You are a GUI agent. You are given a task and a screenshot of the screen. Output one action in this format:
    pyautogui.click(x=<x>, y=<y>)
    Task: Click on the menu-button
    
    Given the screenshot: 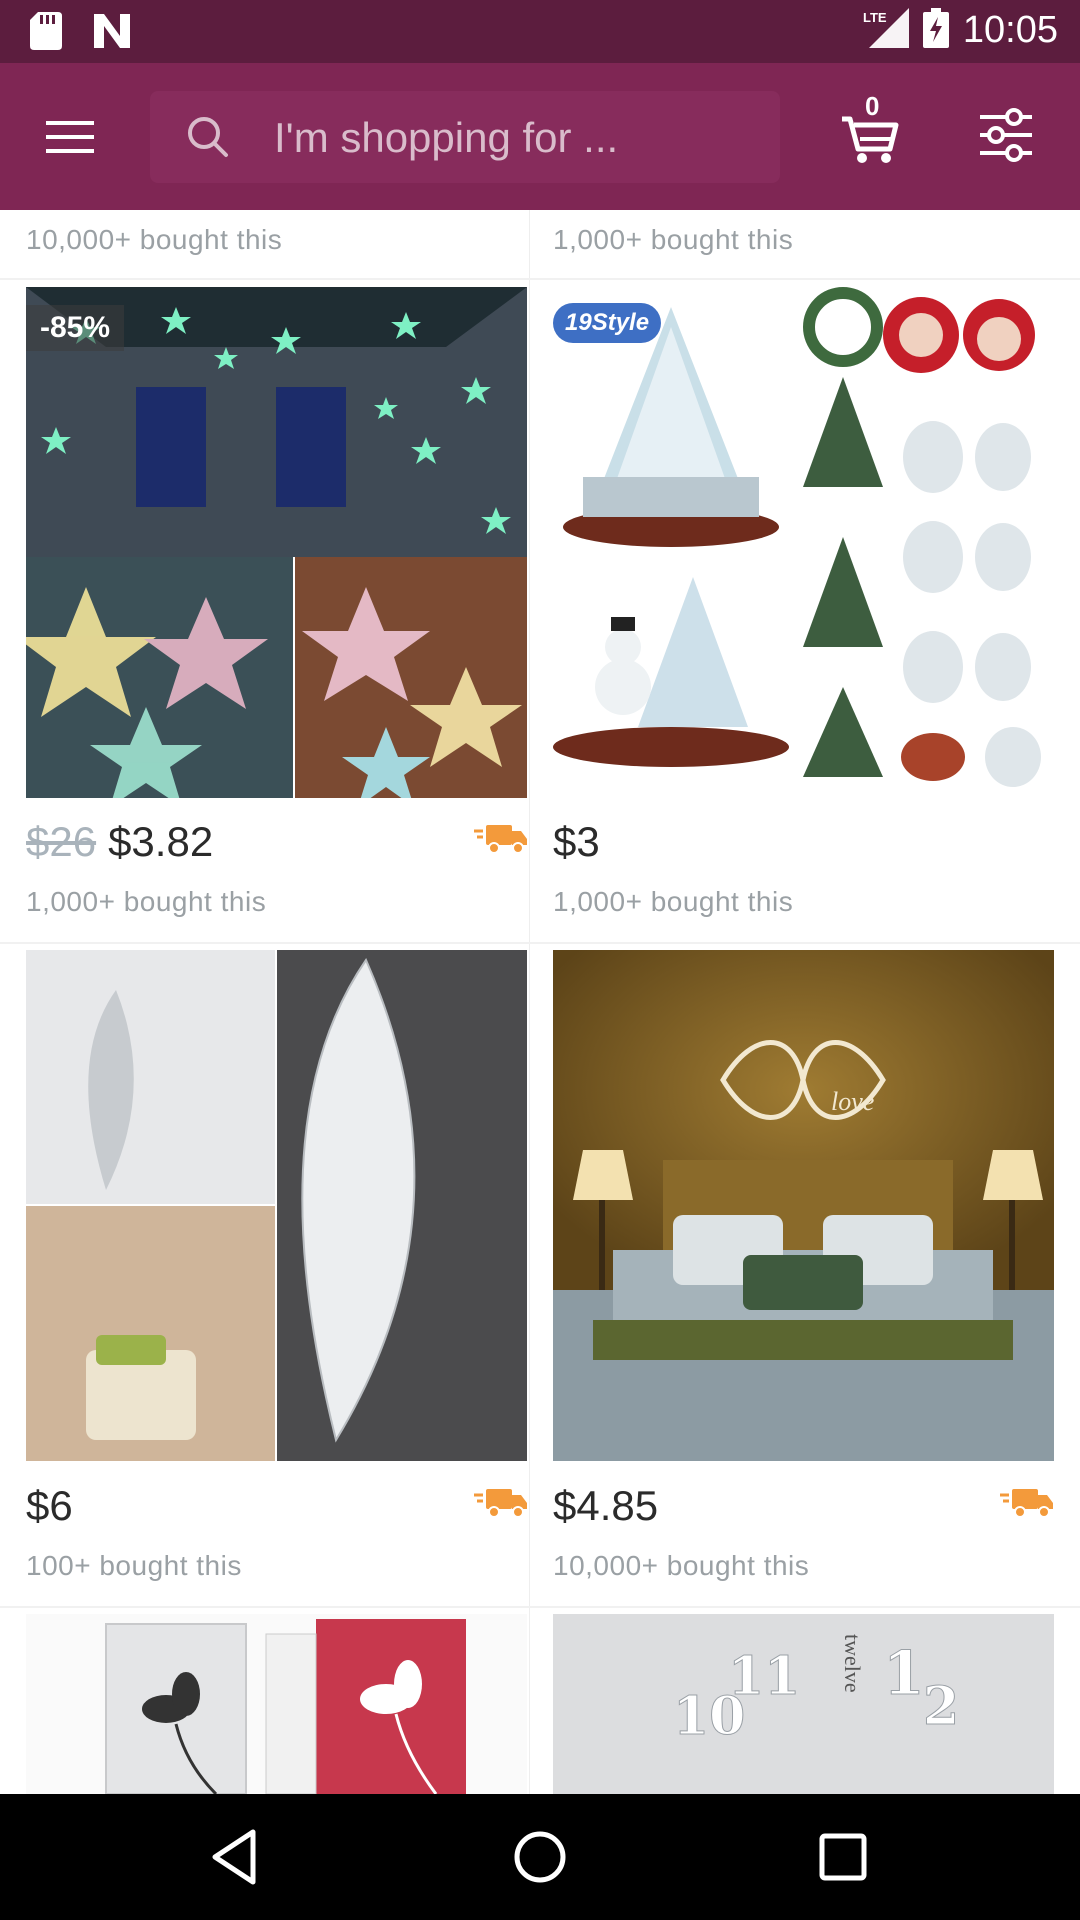 What is the action you would take?
    pyautogui.click(x=70, y=137)
    